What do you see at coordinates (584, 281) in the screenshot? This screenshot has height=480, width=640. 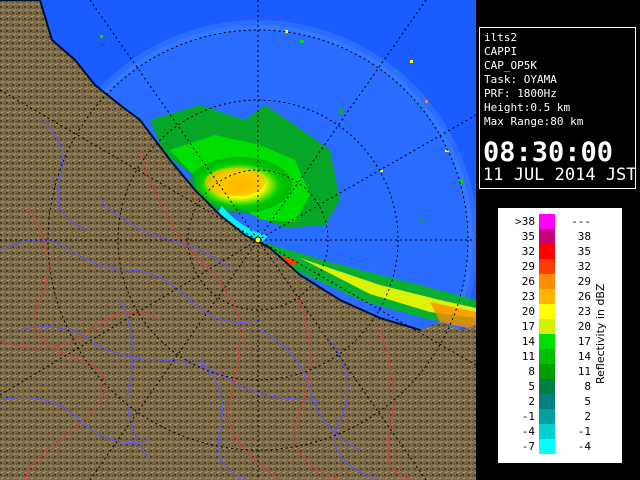 I see `legend-upper-value: 29` at bounding box center [584, 281].